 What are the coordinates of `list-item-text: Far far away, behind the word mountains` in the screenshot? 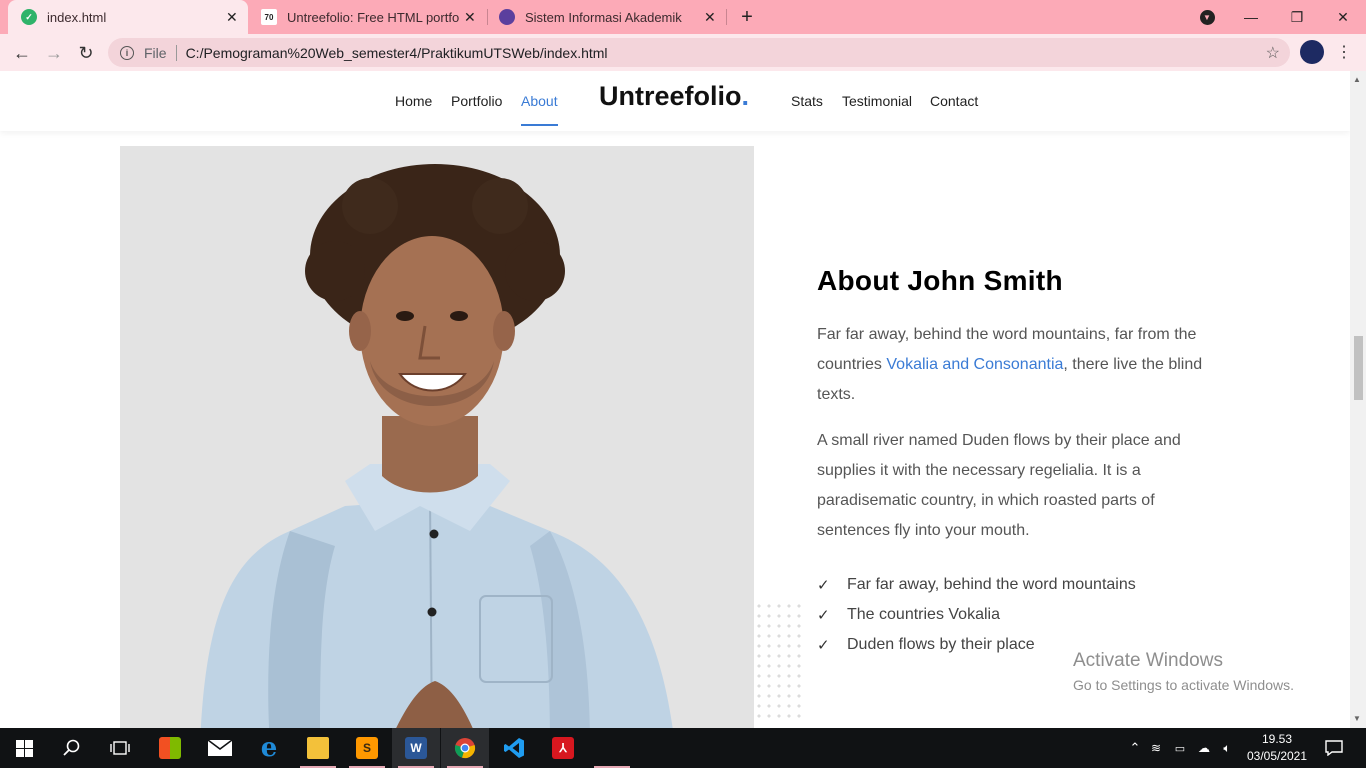 It's located at (991, 584).